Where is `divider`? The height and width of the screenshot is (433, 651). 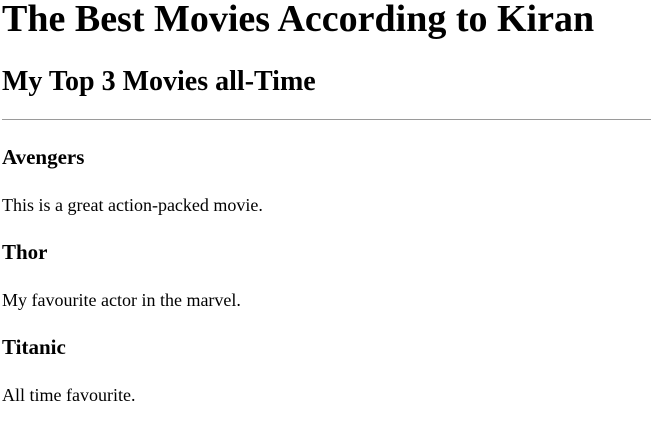
divider is located at coordinates (326, 119).